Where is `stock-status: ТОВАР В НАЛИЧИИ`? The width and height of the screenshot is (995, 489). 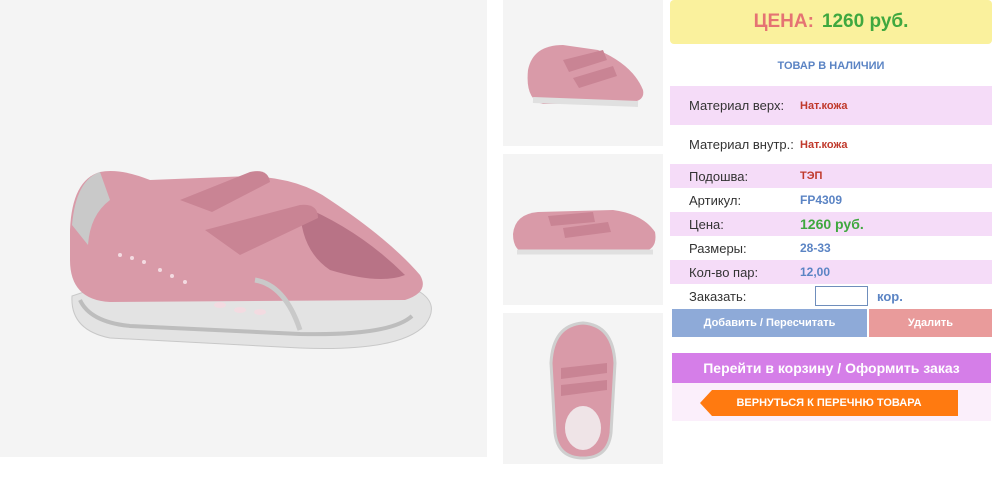 stock-status: ТОВАР В НАЛИЧИИ is located at coordinates (831, 66).